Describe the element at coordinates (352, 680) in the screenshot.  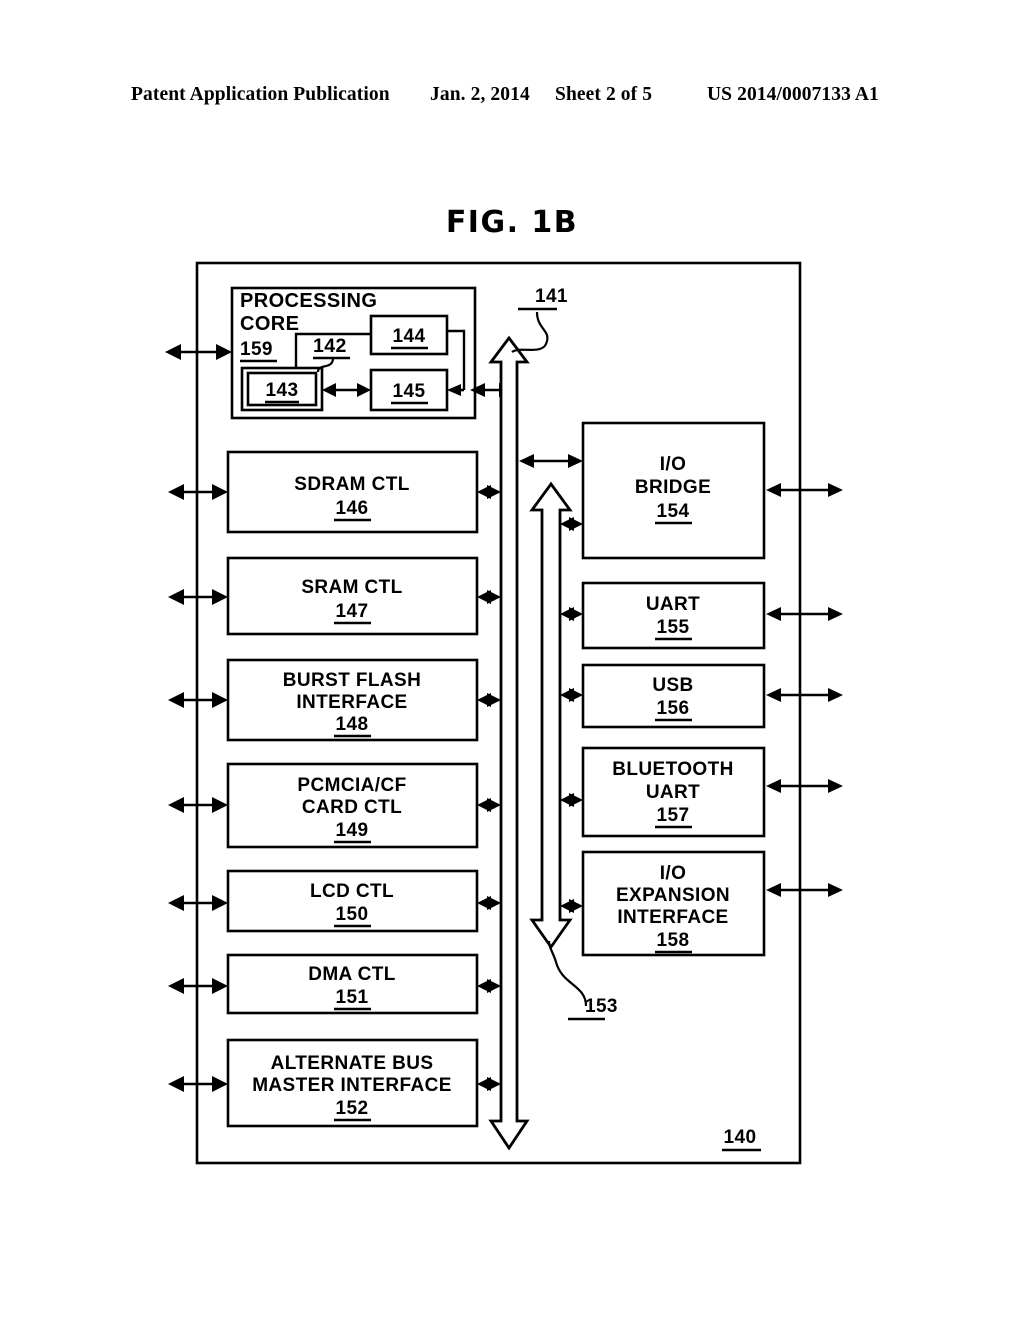
I see `block-148-label-0: BURST FLASH` at that location.